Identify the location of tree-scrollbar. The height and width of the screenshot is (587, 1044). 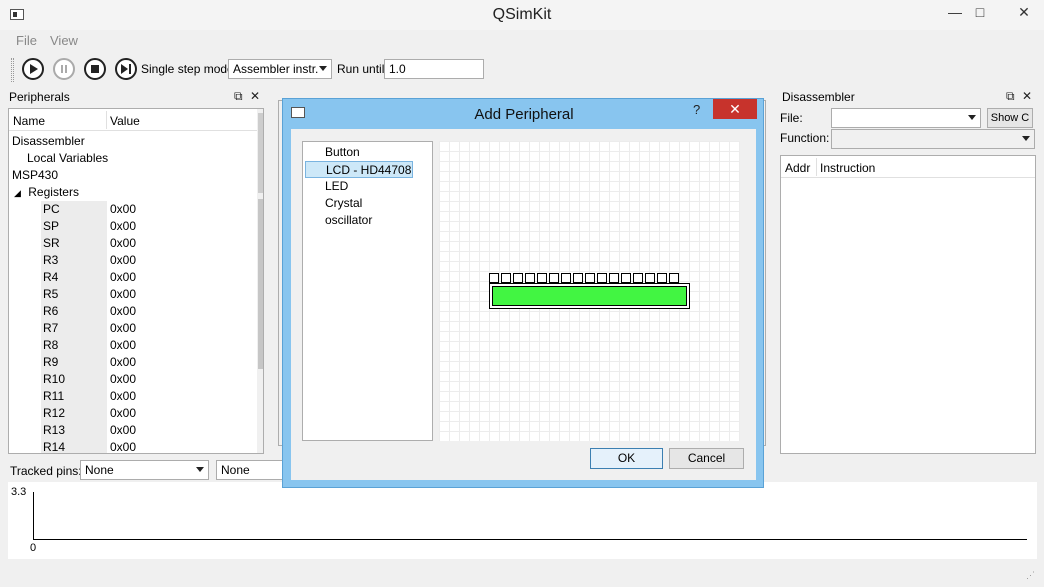
(260, 281).